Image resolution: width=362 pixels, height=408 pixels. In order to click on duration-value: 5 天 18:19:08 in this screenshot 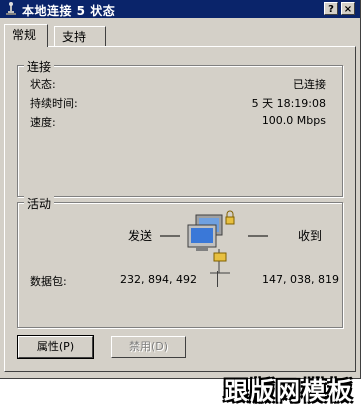, I will do `click(288, 103)`.